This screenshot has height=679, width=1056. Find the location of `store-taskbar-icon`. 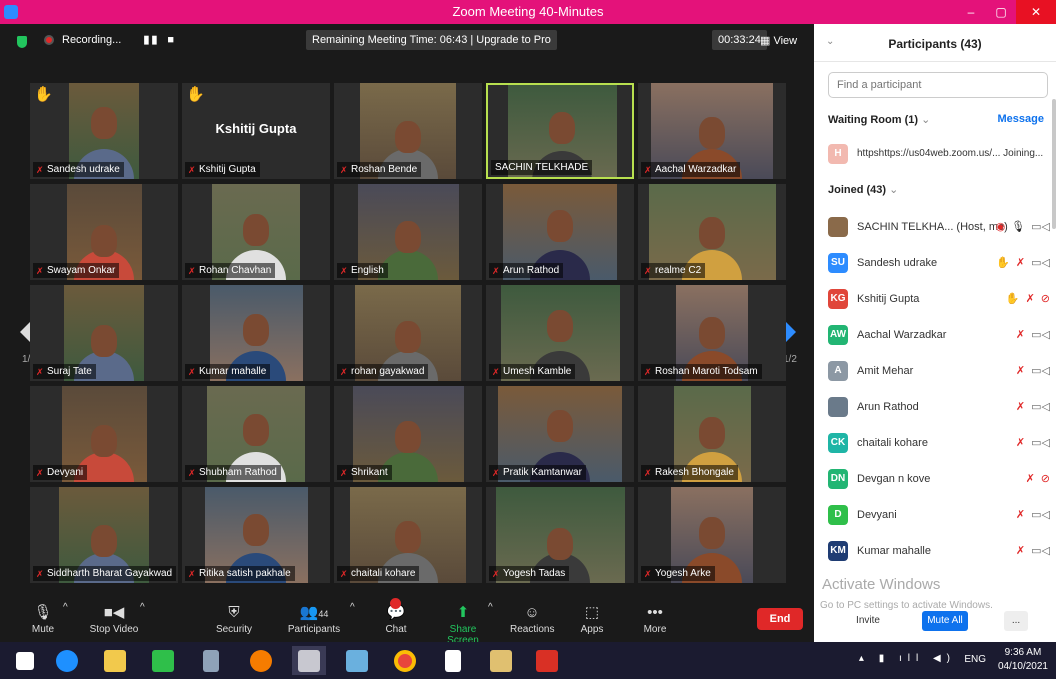

store-taskbar-icon is located at coordinates (163, 660).